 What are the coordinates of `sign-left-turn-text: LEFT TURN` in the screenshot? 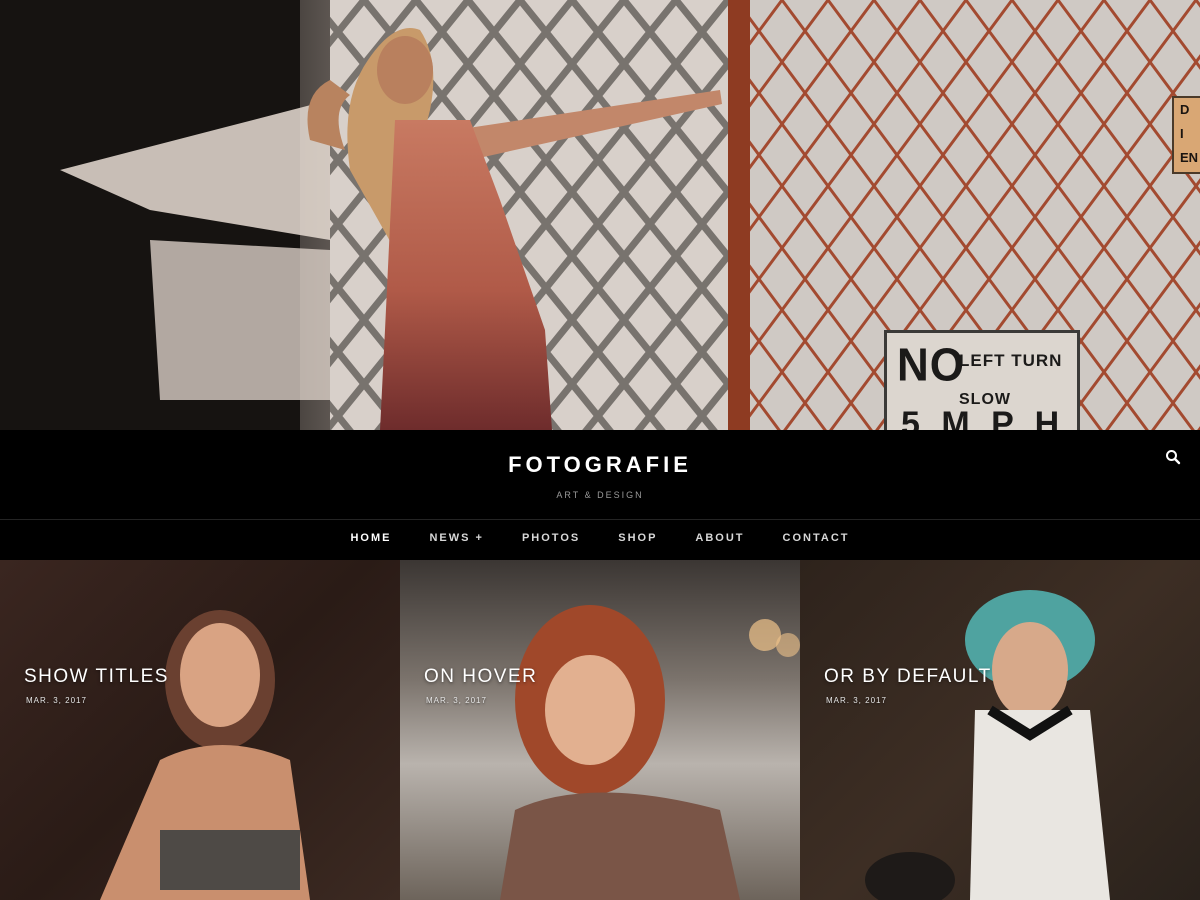 It's located at (1011, 360).